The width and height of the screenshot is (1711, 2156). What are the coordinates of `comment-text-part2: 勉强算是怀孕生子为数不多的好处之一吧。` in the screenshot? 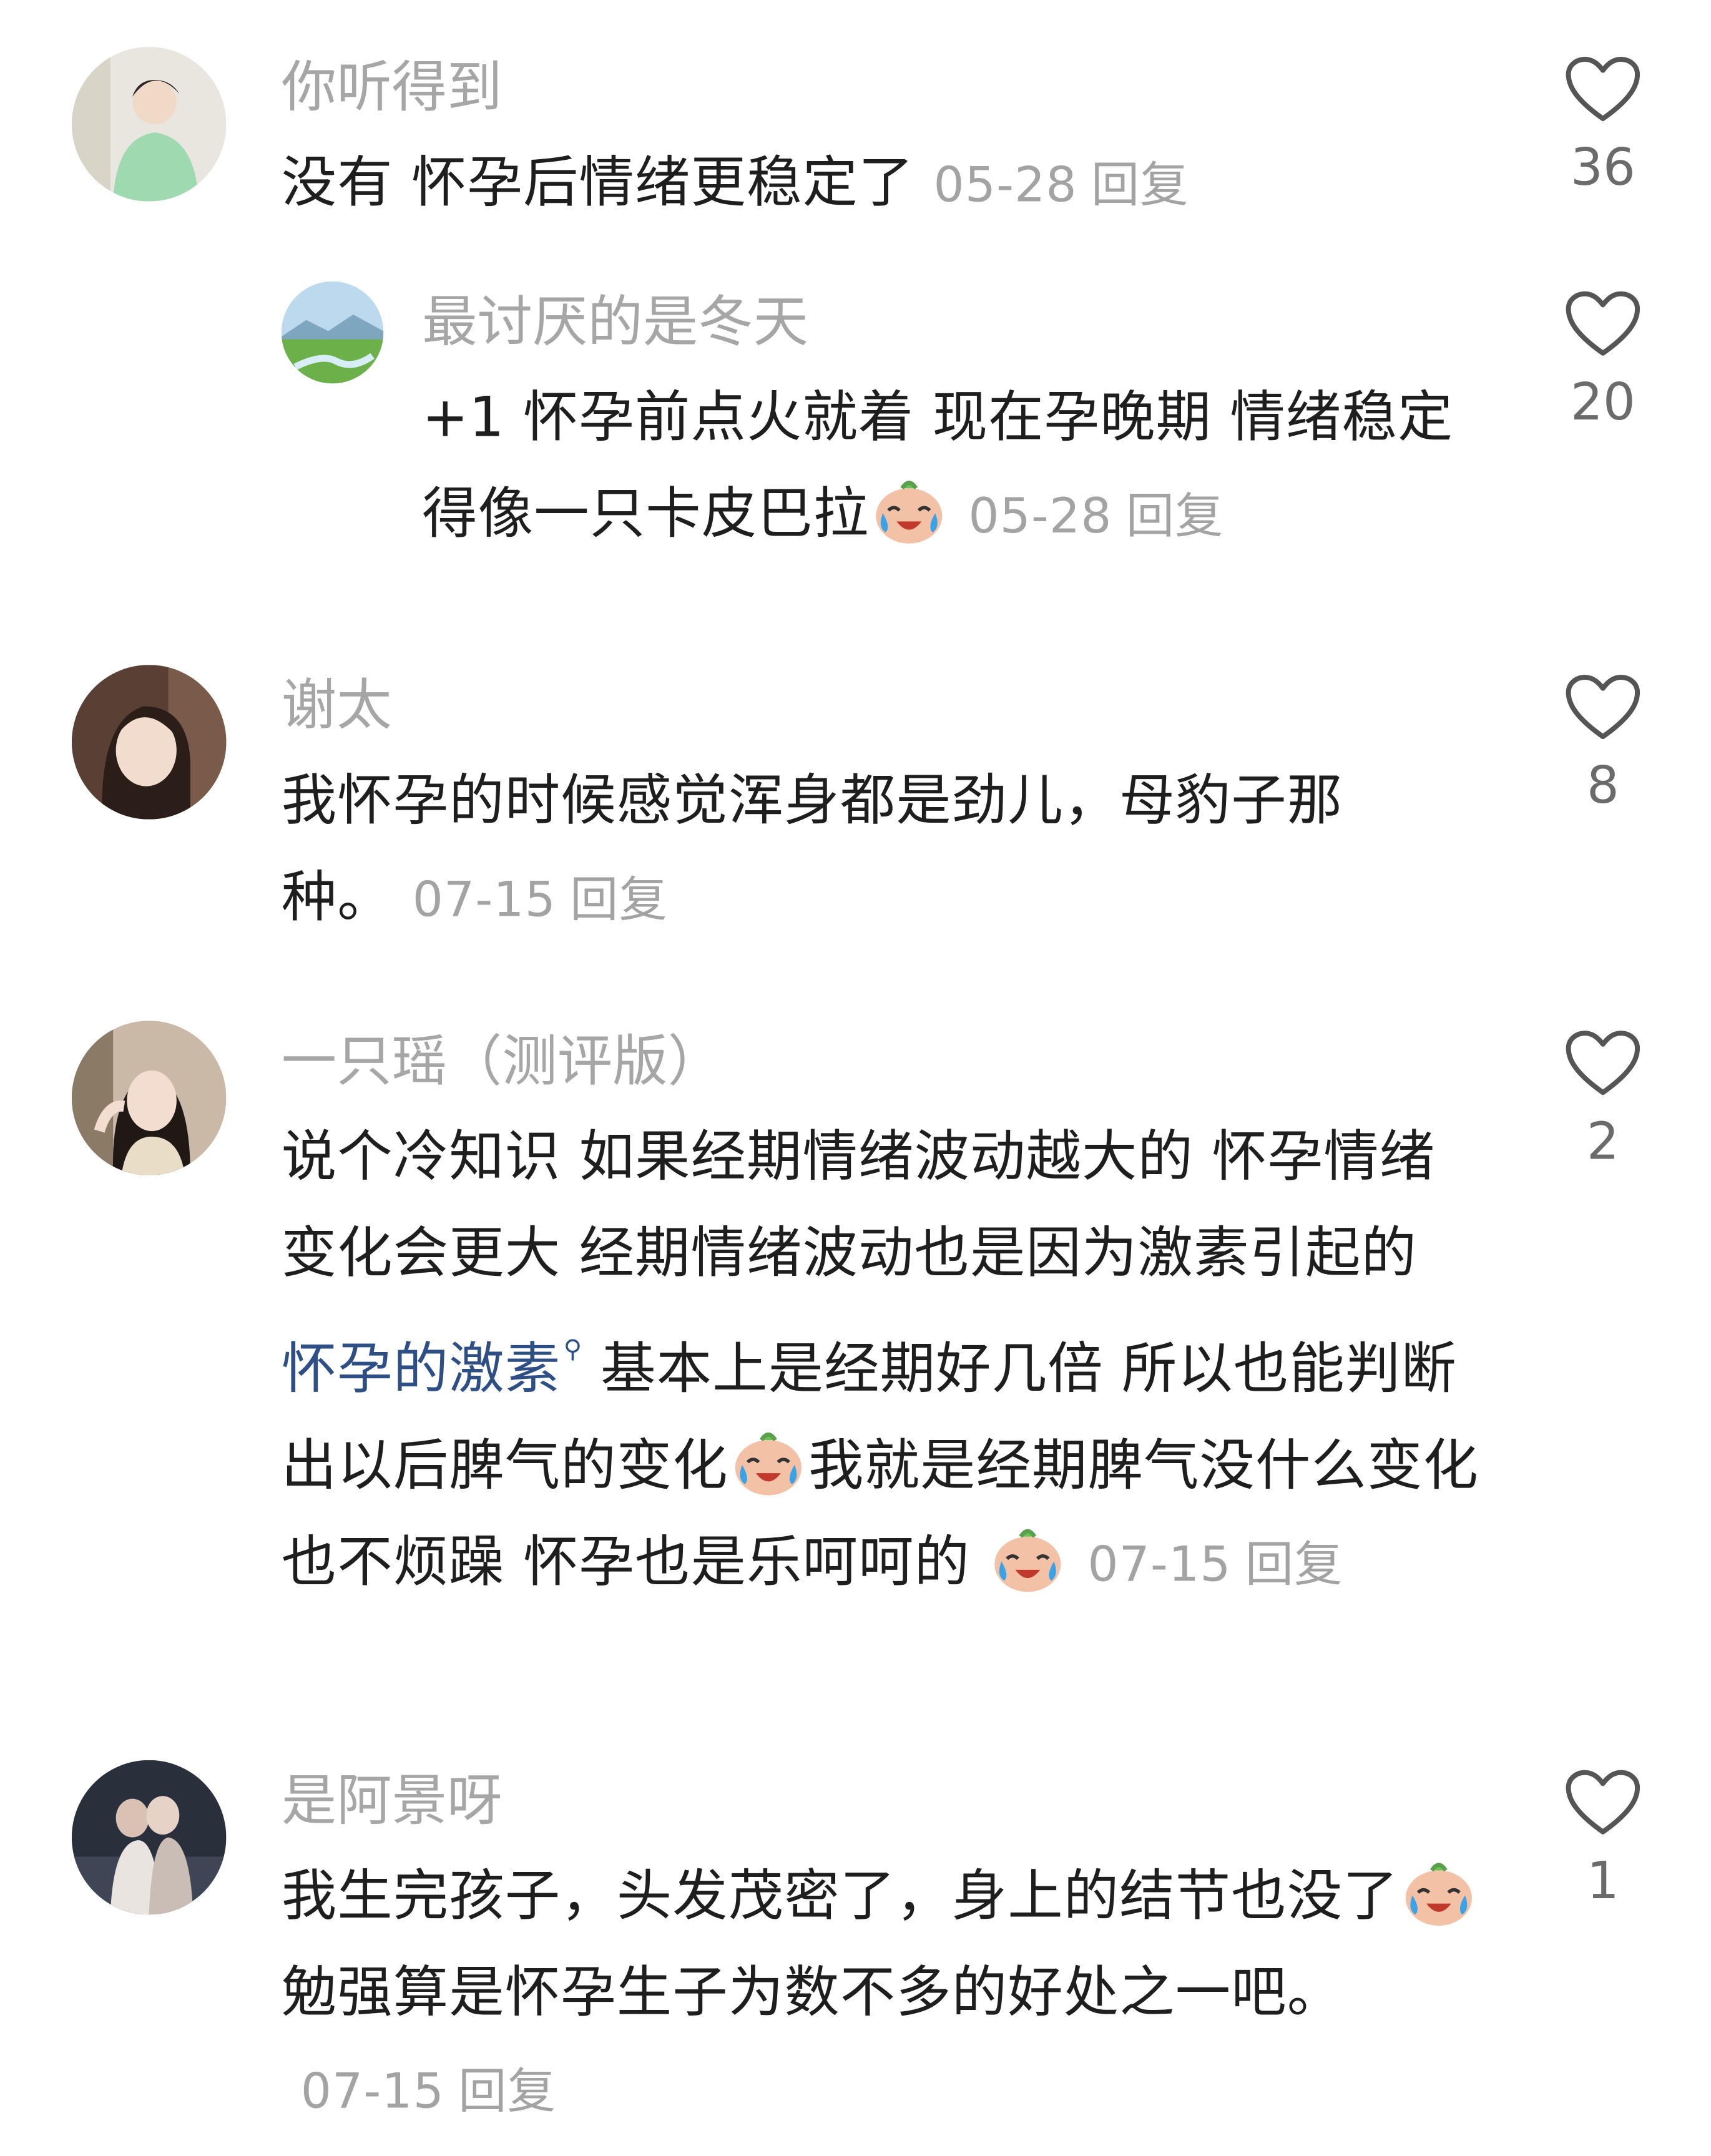 It's located at (812, 1993).